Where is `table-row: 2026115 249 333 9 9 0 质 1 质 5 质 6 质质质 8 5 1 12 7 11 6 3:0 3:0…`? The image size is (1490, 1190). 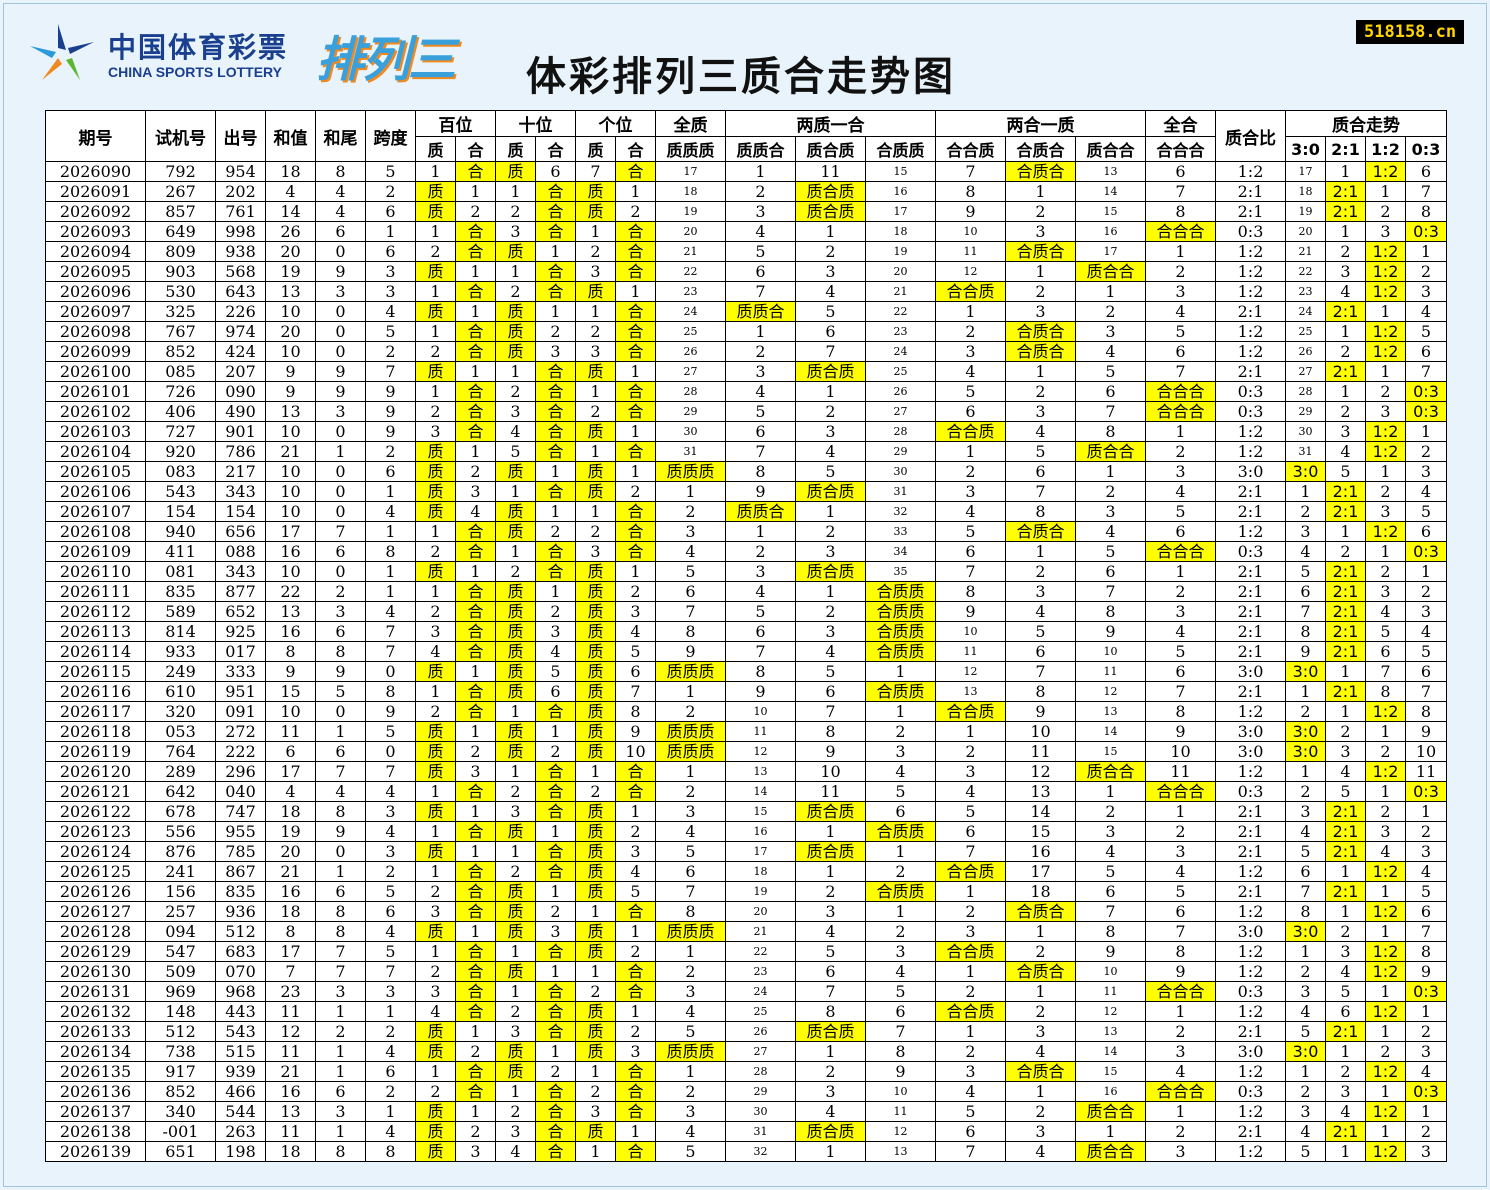 table-row: 2026115 249 333 9 9 0 质 1 质 5 质 6 质质质 8 5 1 12 7 11 6 3:0 3:0… is located at coordinates (746, 671).